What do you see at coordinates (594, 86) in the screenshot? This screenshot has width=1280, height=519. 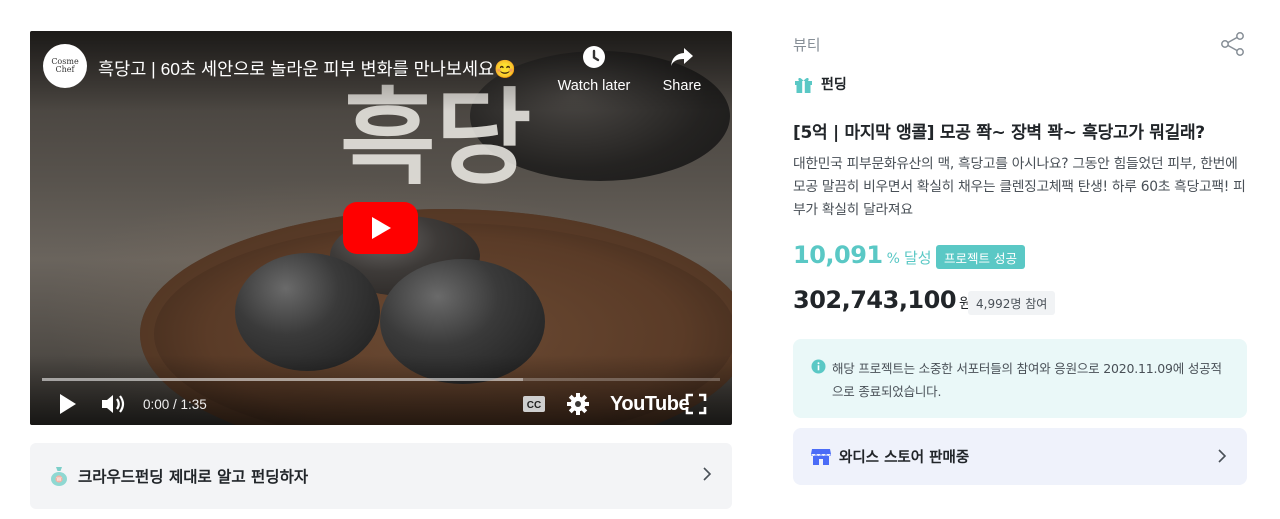 I see `watch-later-label: Watch later` at bounding box center [594, 86].